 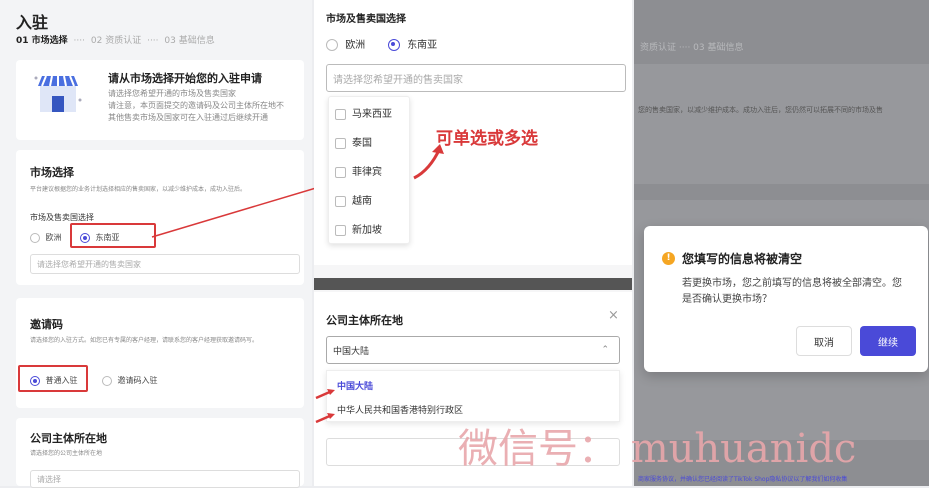 I want to click on step-2: 02 资质认证, so click(x=116, y=41).